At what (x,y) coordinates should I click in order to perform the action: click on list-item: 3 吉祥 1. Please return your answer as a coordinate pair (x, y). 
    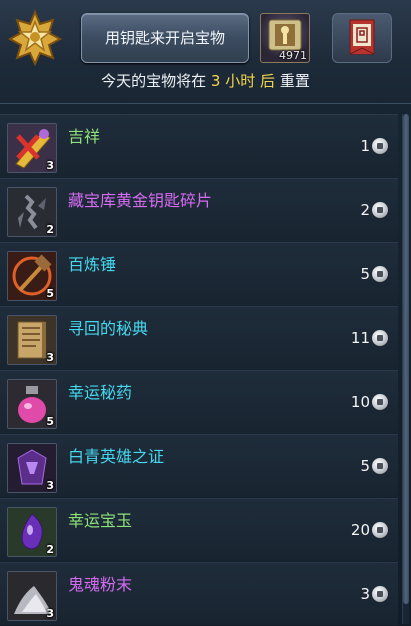
    Looking at the image, I should click on (199, 145).